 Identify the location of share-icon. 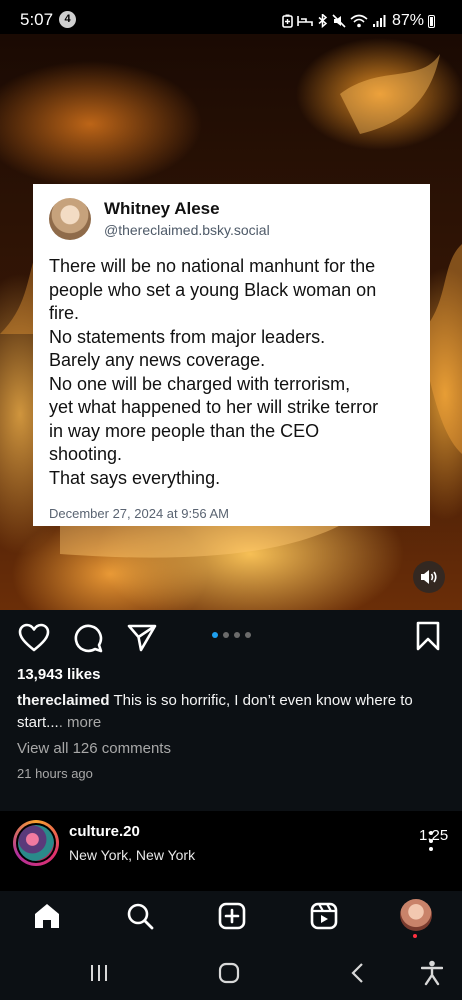
(142, 638).